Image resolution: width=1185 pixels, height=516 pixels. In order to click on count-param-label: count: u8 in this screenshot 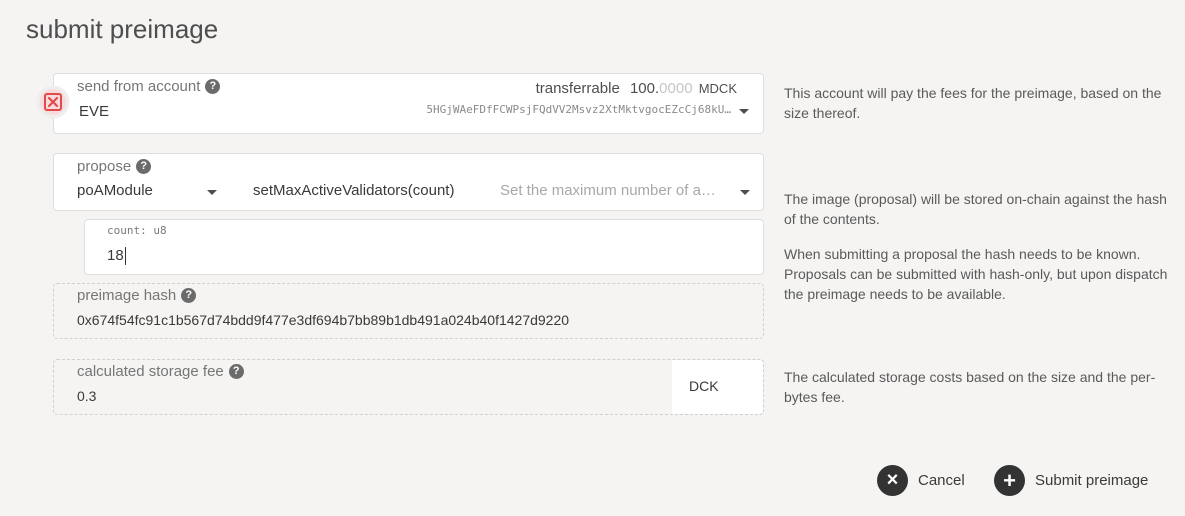, I will do `click(137, 230)`.